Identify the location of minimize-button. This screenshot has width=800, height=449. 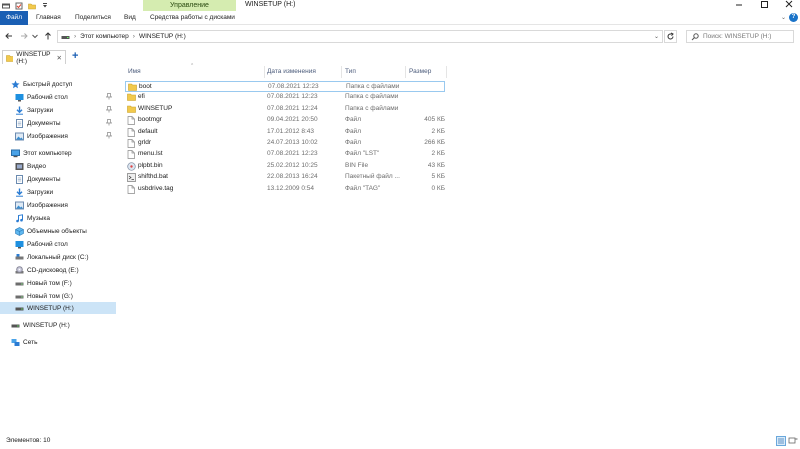
(739, 5).